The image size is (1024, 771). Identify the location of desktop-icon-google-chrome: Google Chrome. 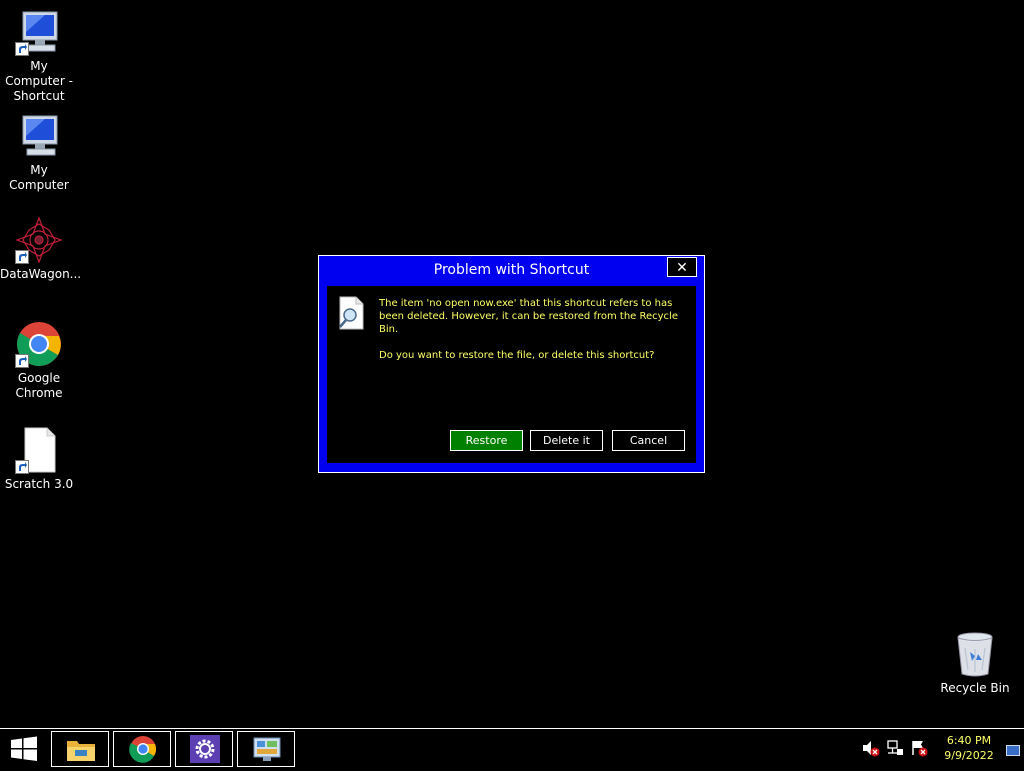
(39, 360).